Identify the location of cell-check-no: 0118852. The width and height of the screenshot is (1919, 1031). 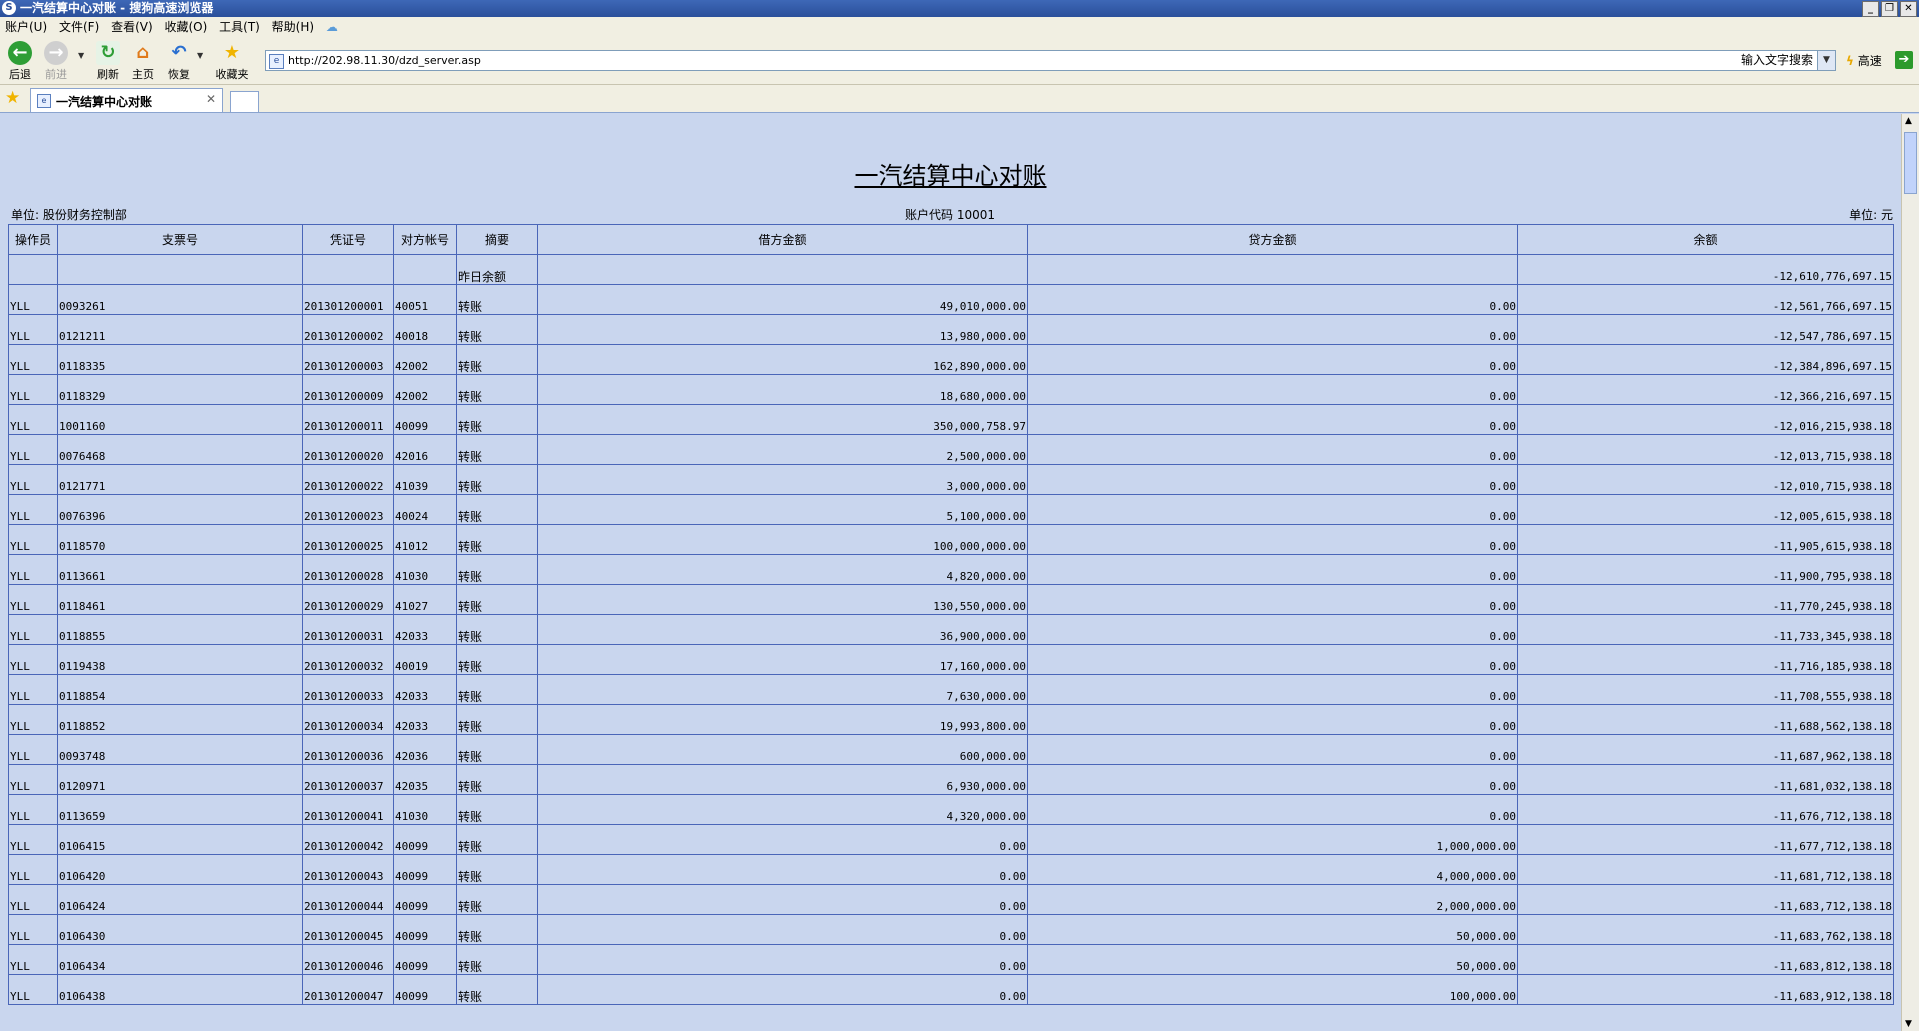
(180, 719).